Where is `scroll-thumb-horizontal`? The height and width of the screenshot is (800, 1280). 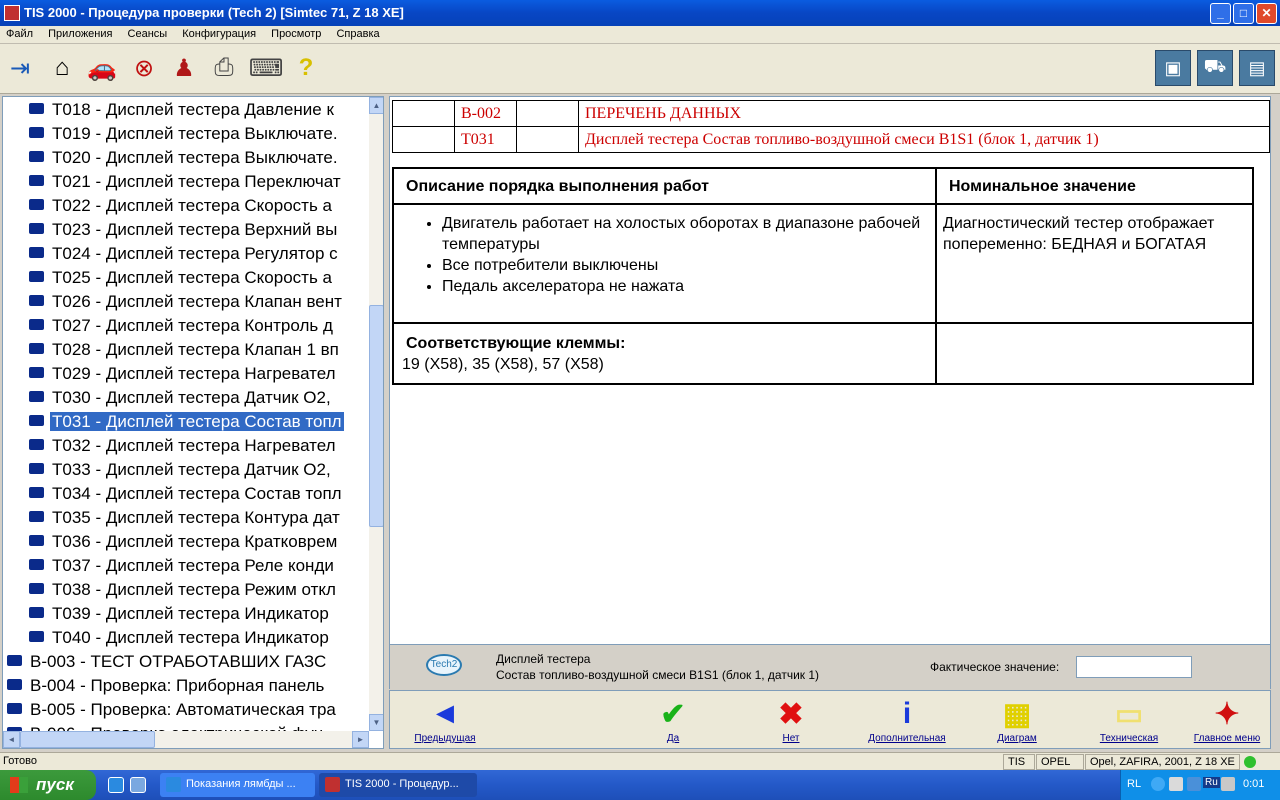
scroll-thumb-horizontal is located at coordinates (87, 739).